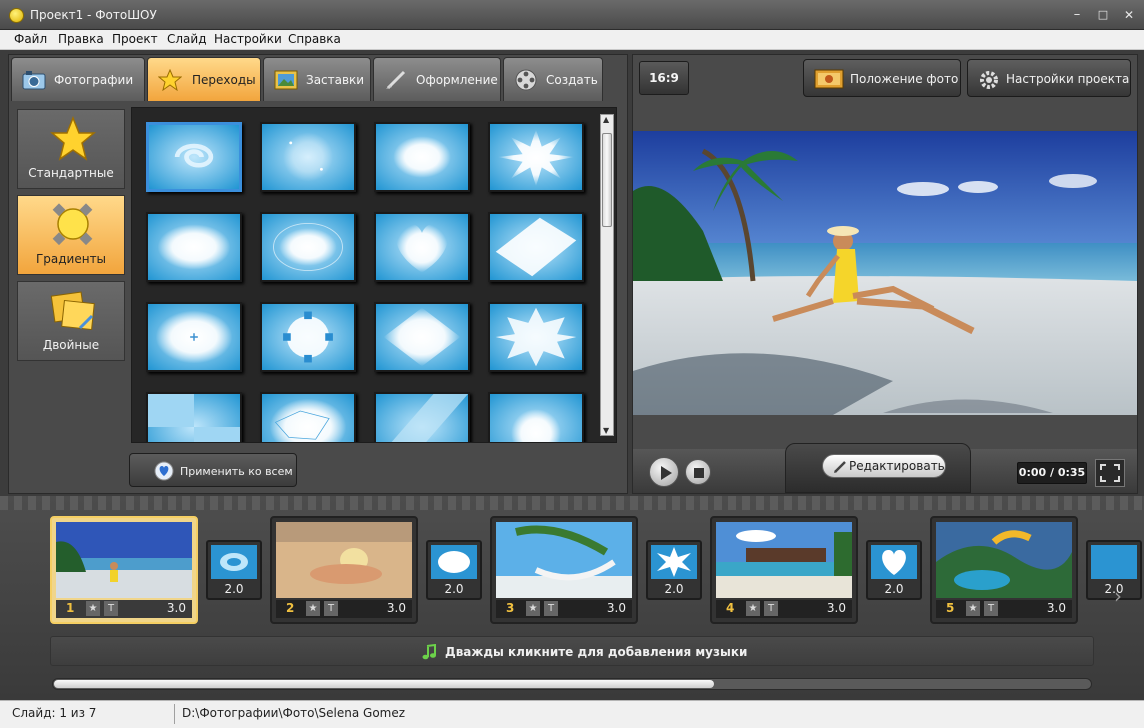  I want to click on tab-intros: Заставки, so click(317, 79).